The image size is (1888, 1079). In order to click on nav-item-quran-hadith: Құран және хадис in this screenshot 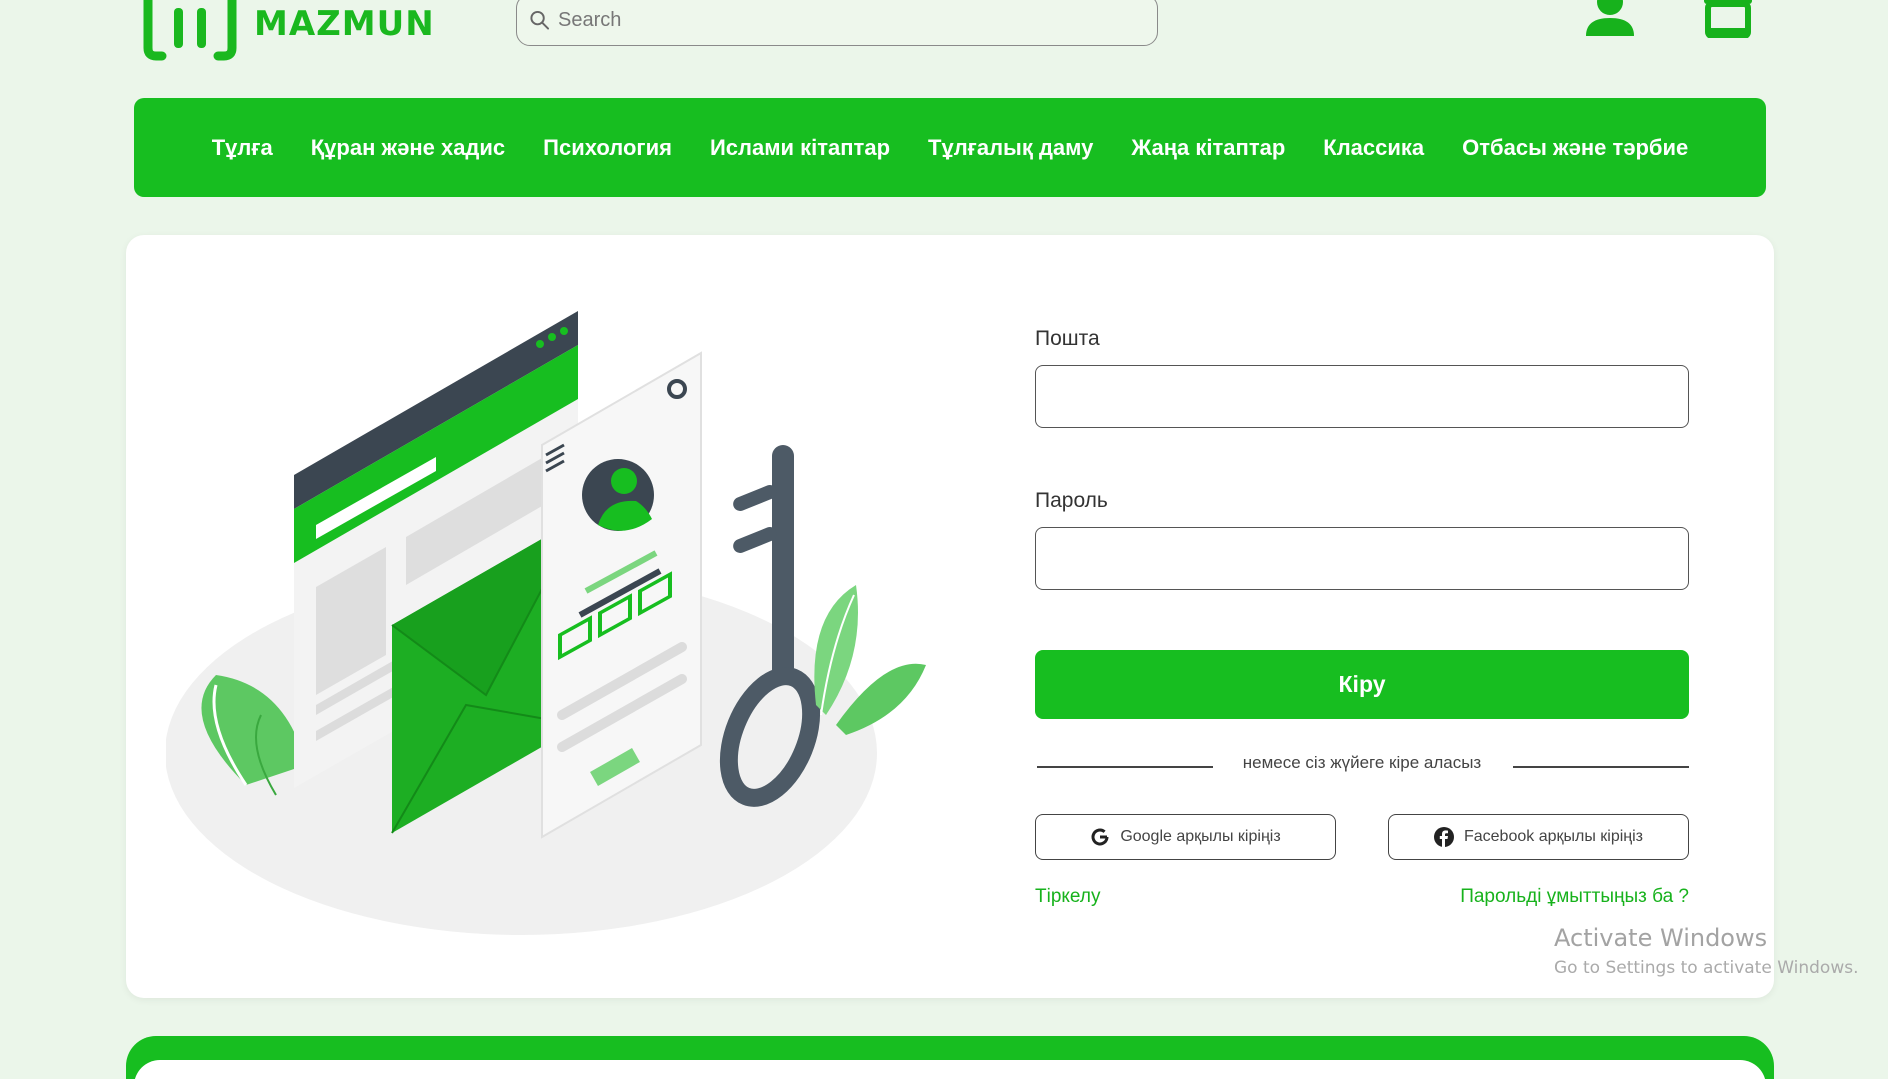, I will do `click(408, 148)`.